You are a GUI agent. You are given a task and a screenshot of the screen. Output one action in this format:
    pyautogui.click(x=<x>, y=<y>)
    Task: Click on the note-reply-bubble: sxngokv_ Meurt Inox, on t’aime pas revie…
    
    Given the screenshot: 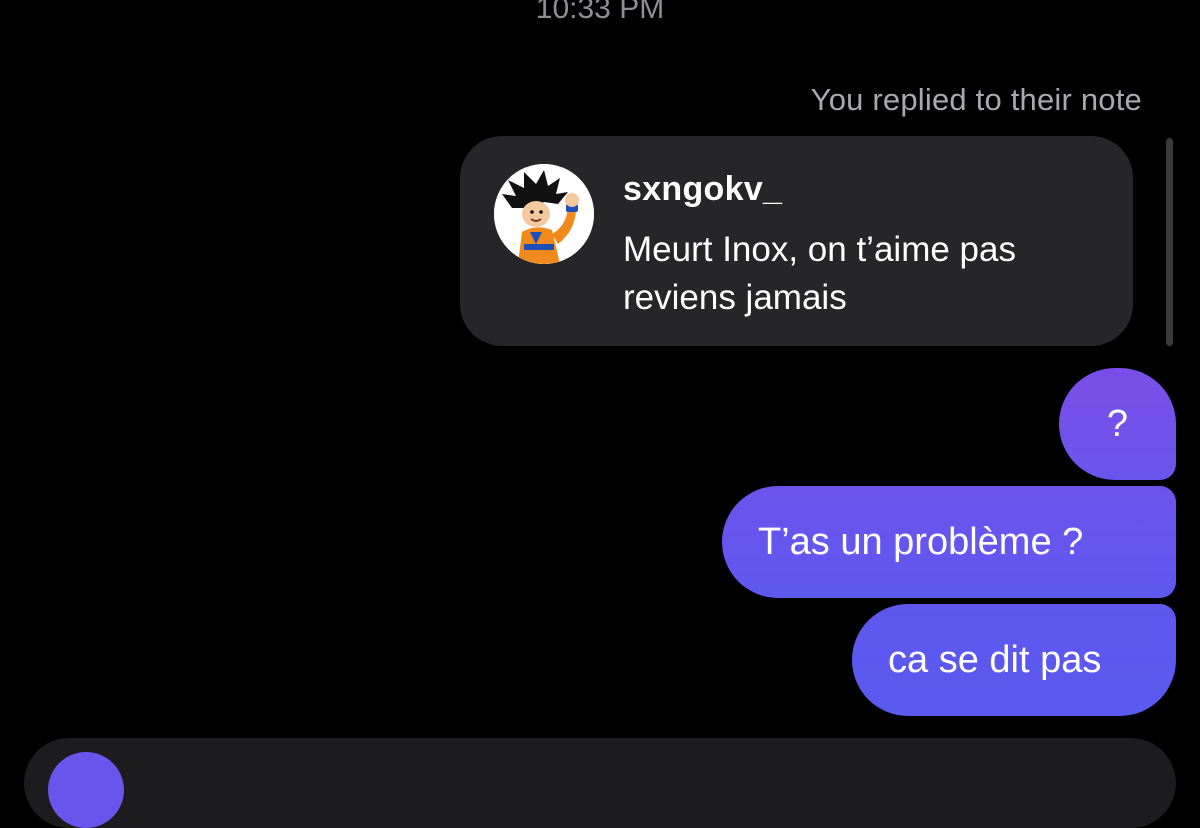 What is the action you would take?
    pyautogui.click(x=796, y=241)
    